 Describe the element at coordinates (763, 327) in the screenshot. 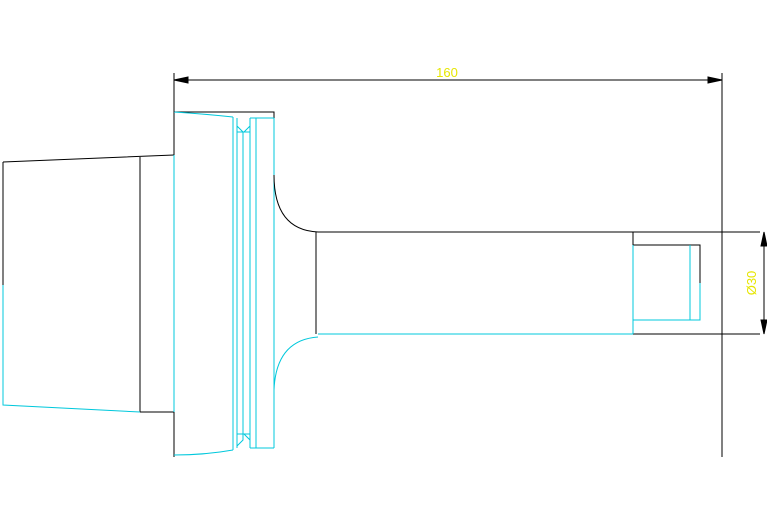

I see `diameter-arrow-bottom` at that location.